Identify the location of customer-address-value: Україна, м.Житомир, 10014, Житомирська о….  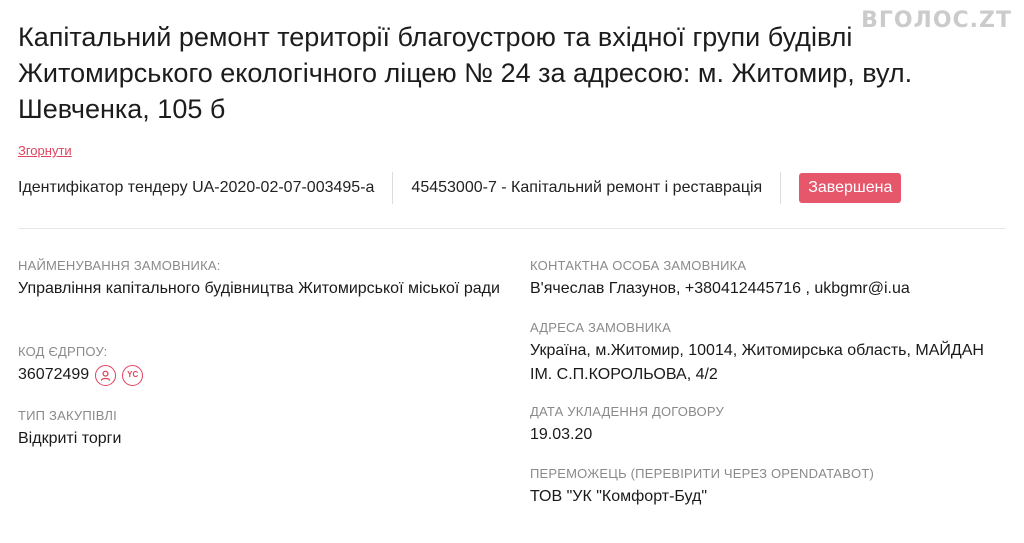
(757, 362).